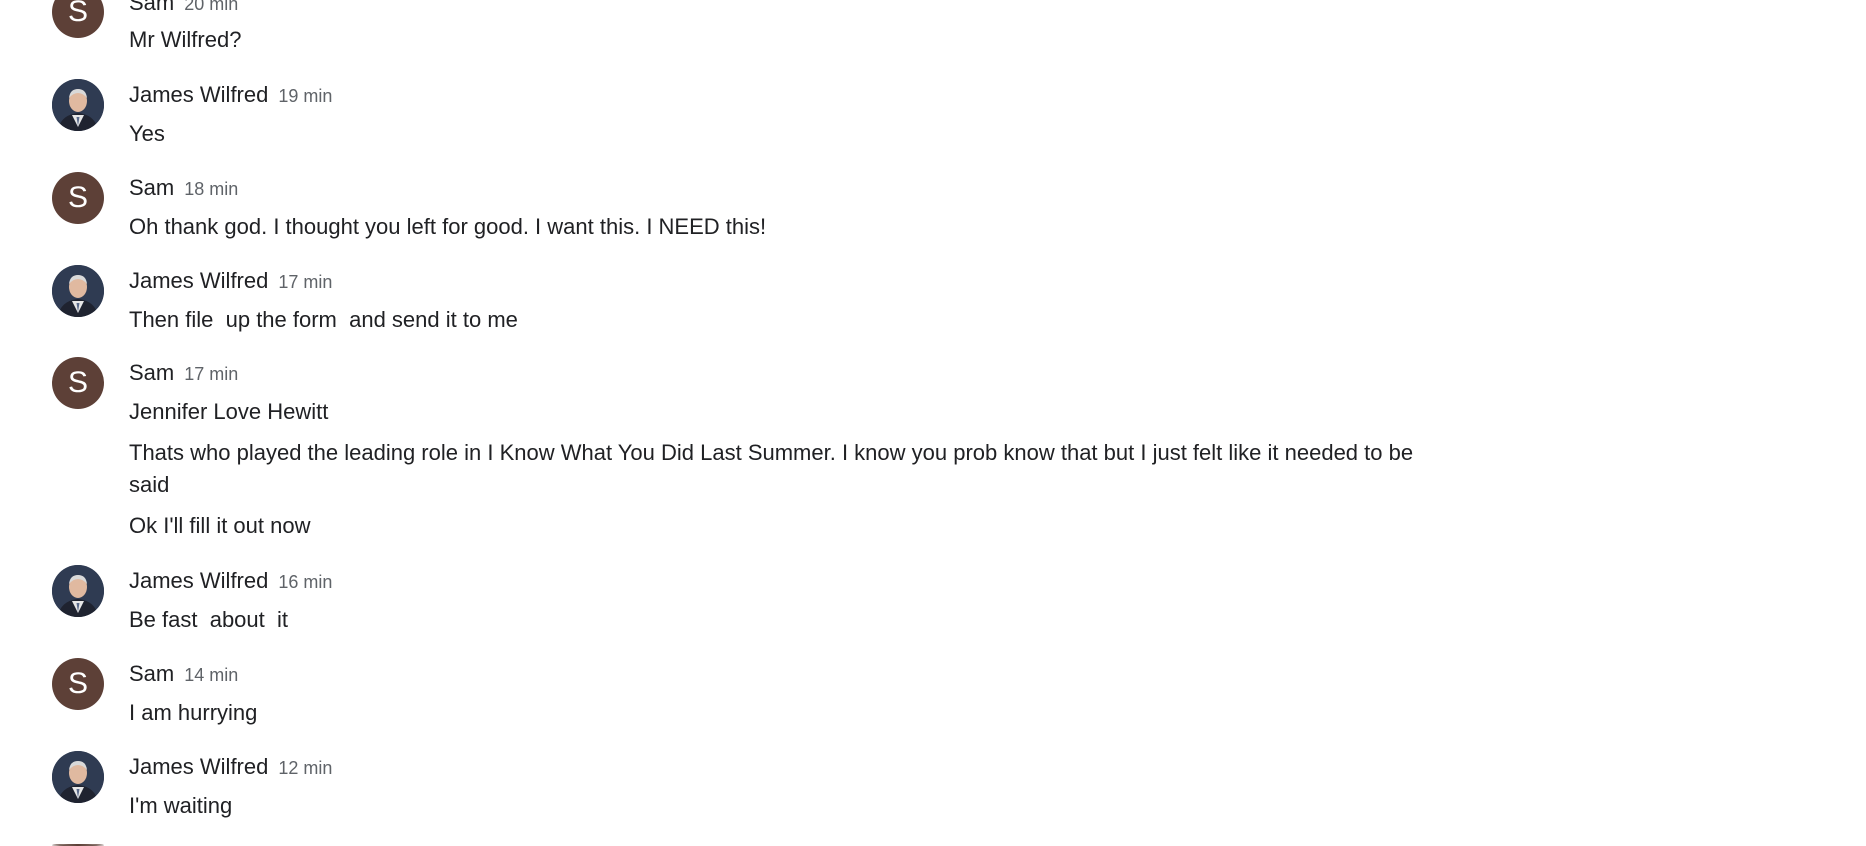 This screenshot has height=846, width=1866. I want to click on timestamp: 12 min, so click(305, 768).